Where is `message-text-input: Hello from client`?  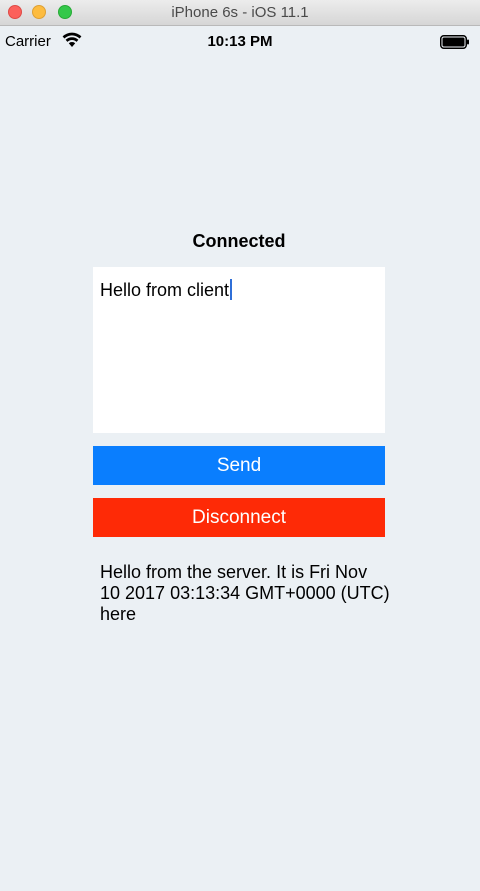 message-text-input: Hello from client is located at coordinates (239, 350).